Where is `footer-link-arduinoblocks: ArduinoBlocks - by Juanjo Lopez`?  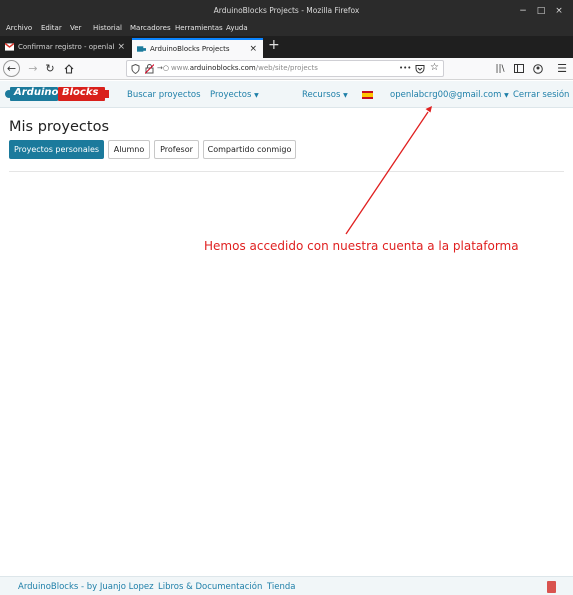 footer-link-arduinoblocks: ArduinoBlocks - by Juanjo Lopez is located at coordinates (86, 587).